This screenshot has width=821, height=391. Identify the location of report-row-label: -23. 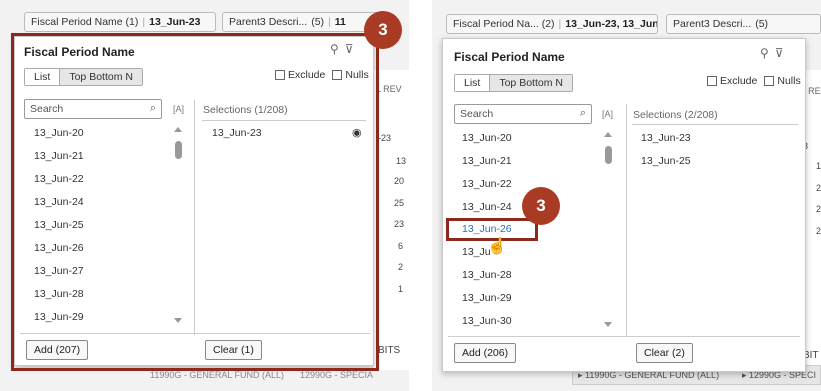
(385, 138).